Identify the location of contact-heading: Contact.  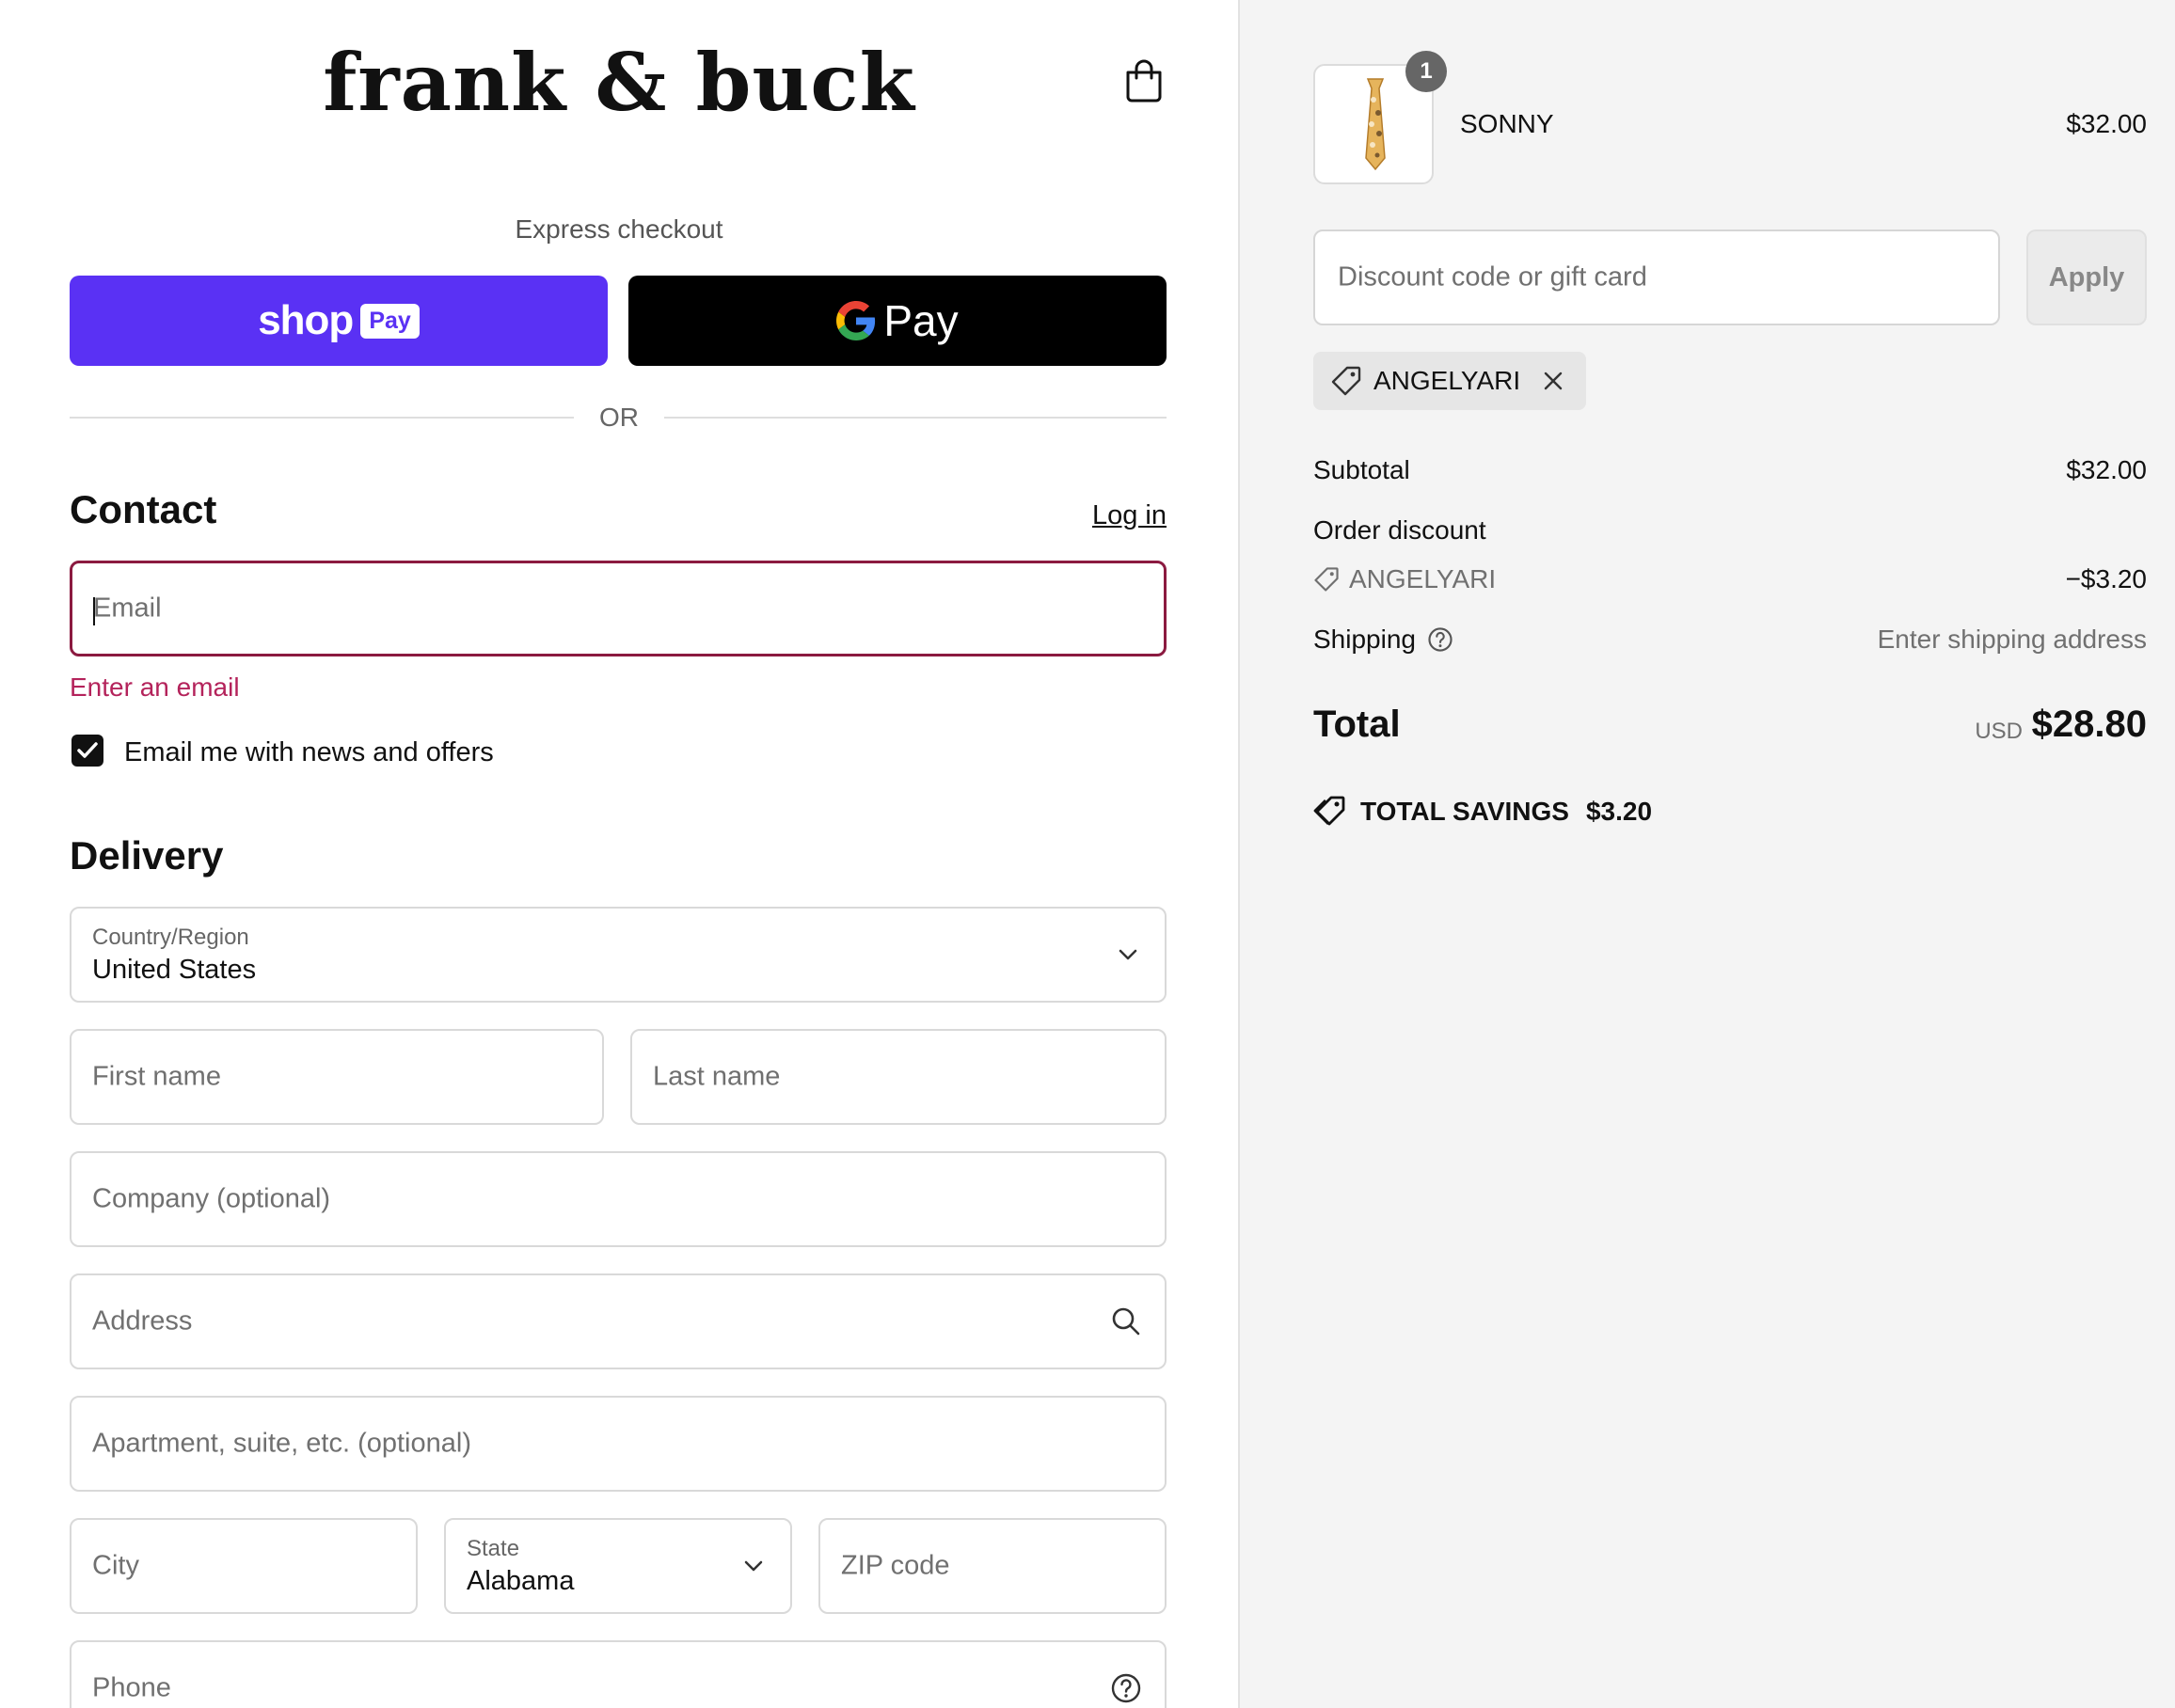
(143, 509).